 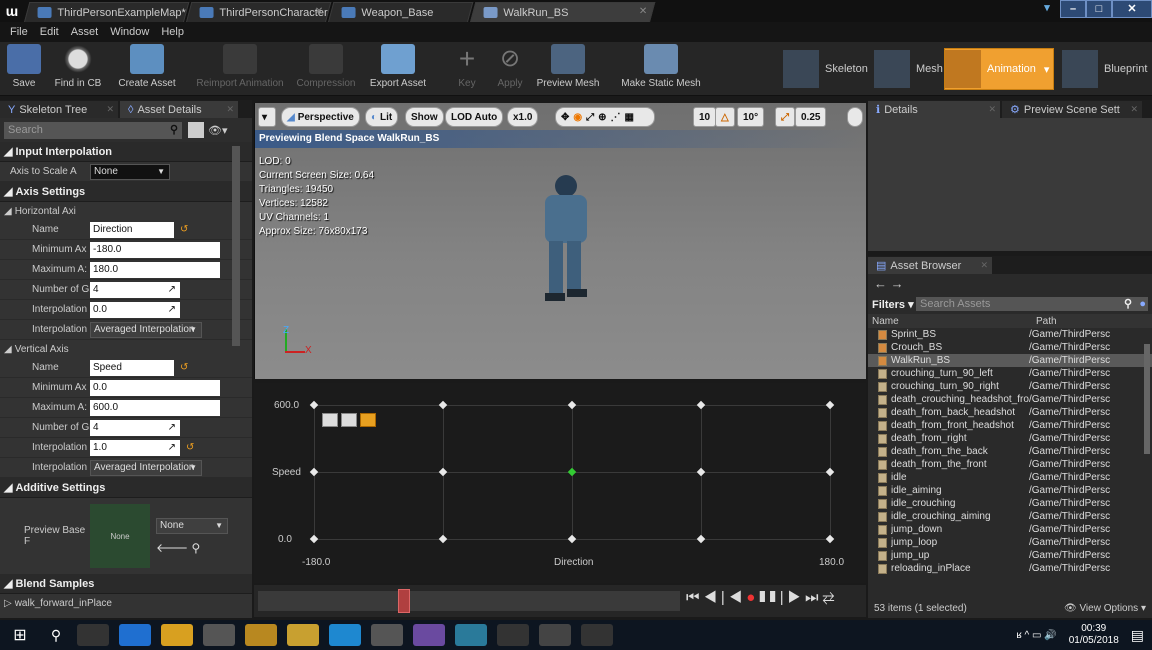 What do you see at coordinates (155, 249) in the screenshot?
I see `h-min-field: -180.0` at bounding box center [155, 249].